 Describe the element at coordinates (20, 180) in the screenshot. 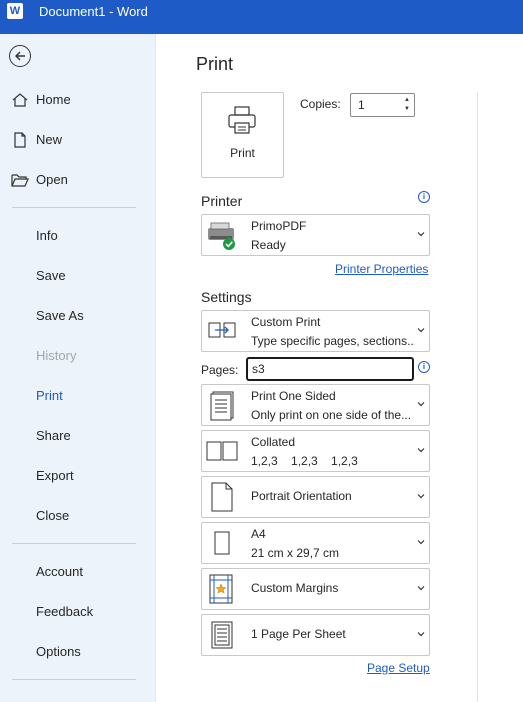

I see `folder-open-icon` at that location.